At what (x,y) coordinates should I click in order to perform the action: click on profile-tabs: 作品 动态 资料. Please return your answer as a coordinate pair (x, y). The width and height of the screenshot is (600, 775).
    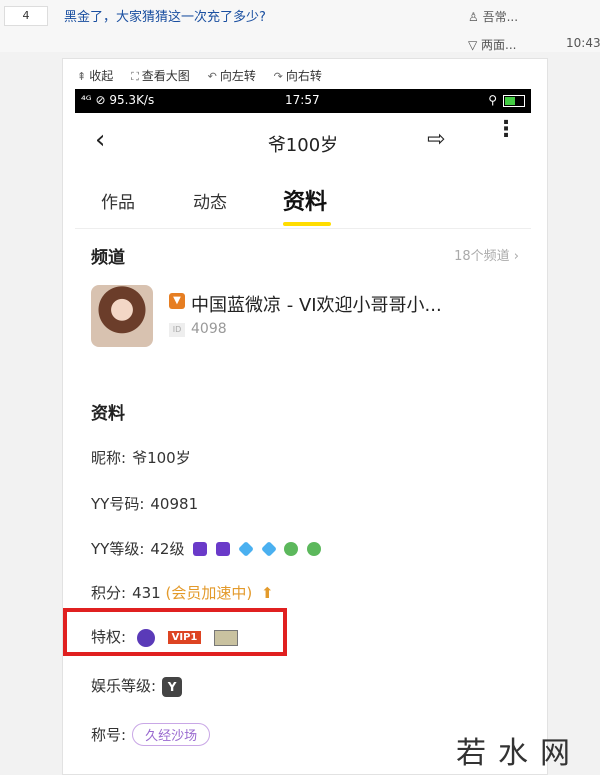
    Looking at the image, I should click on (303, 200).